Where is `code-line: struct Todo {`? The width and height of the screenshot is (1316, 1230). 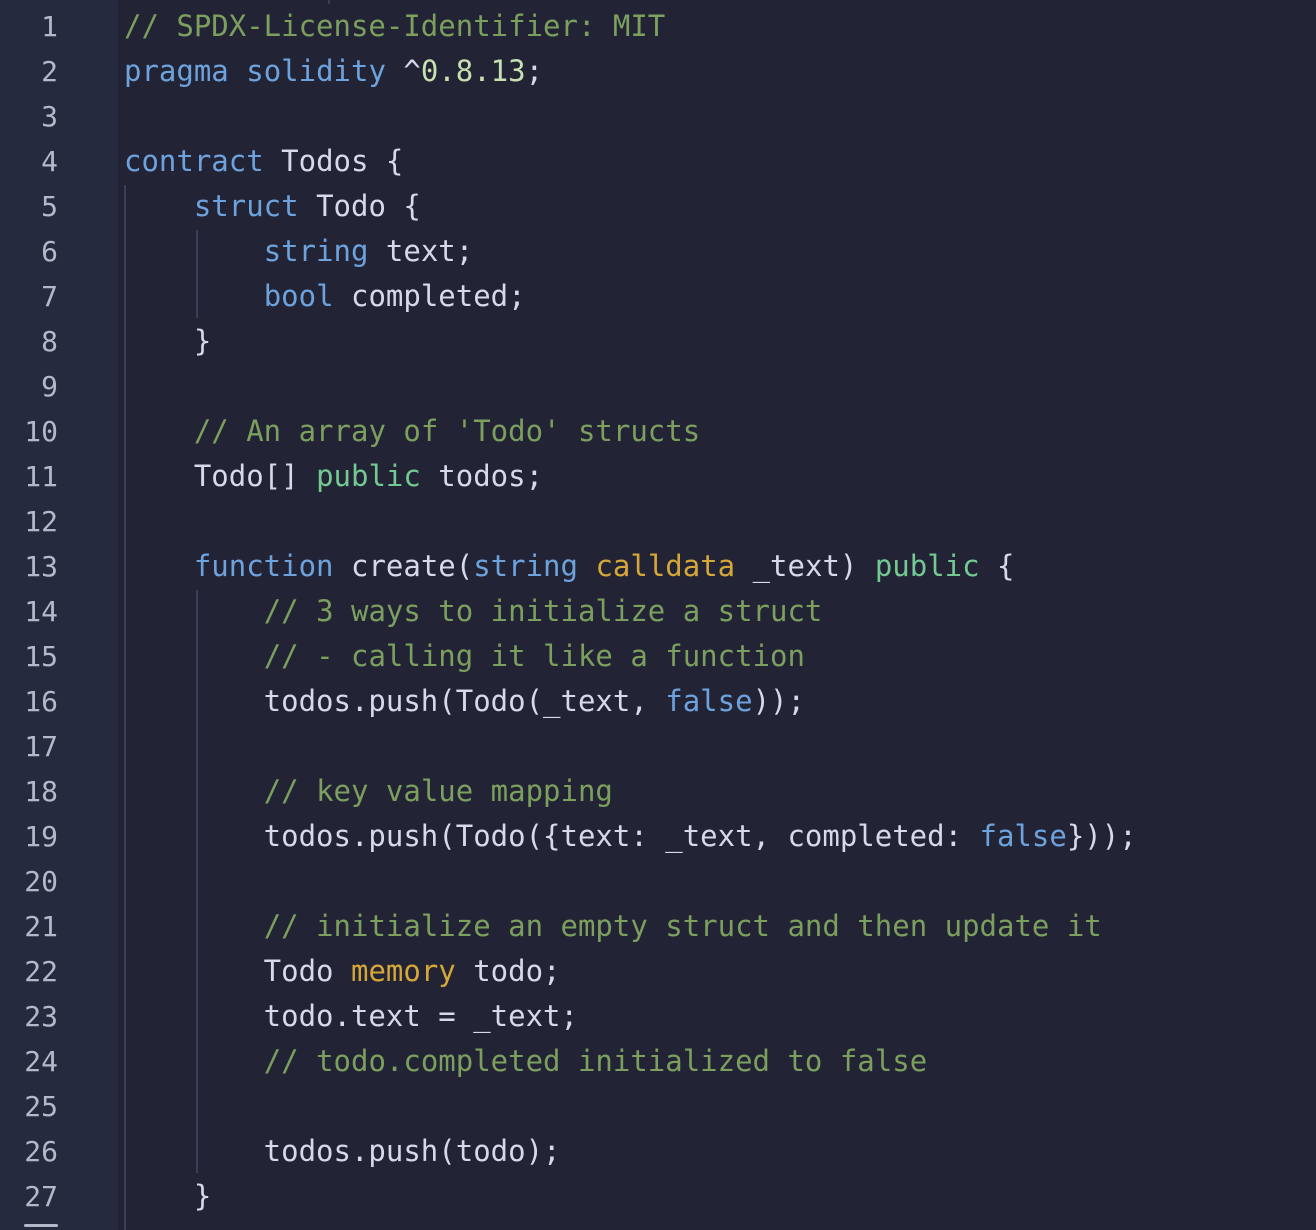
code-line: struct Todo { is located at coordinates (272, 206).